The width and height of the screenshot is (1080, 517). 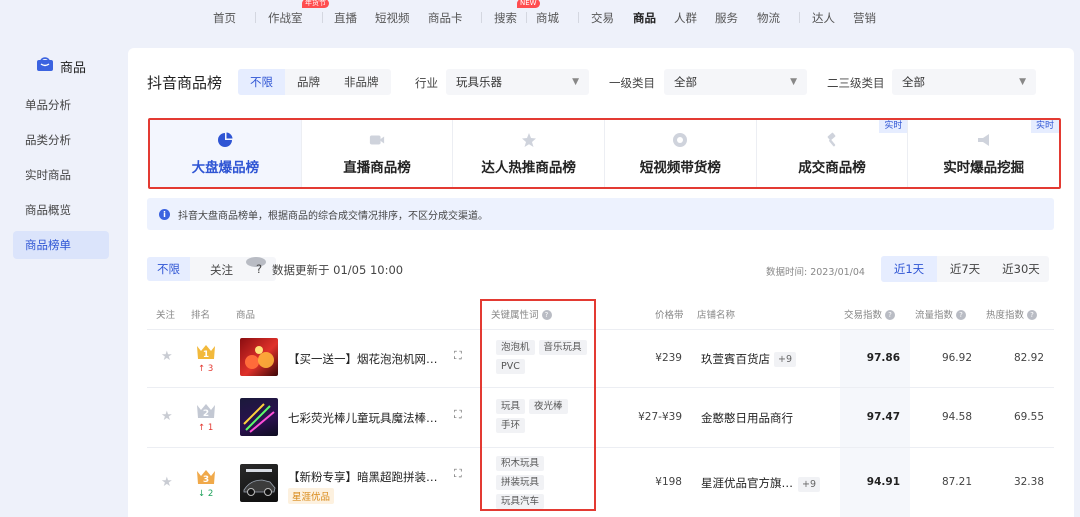 What do you see at coordinates (166, 315) in the screenshot?
I see `col-follow: 关注` at bounding box center [166, 315].